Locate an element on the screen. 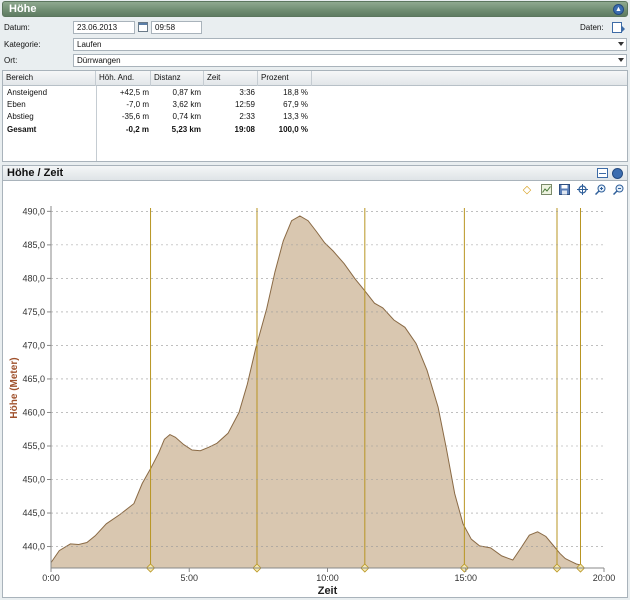 This screenshot has height=600, width=630. column-header-zeit: Zeit is located at coordinates (231, 78).